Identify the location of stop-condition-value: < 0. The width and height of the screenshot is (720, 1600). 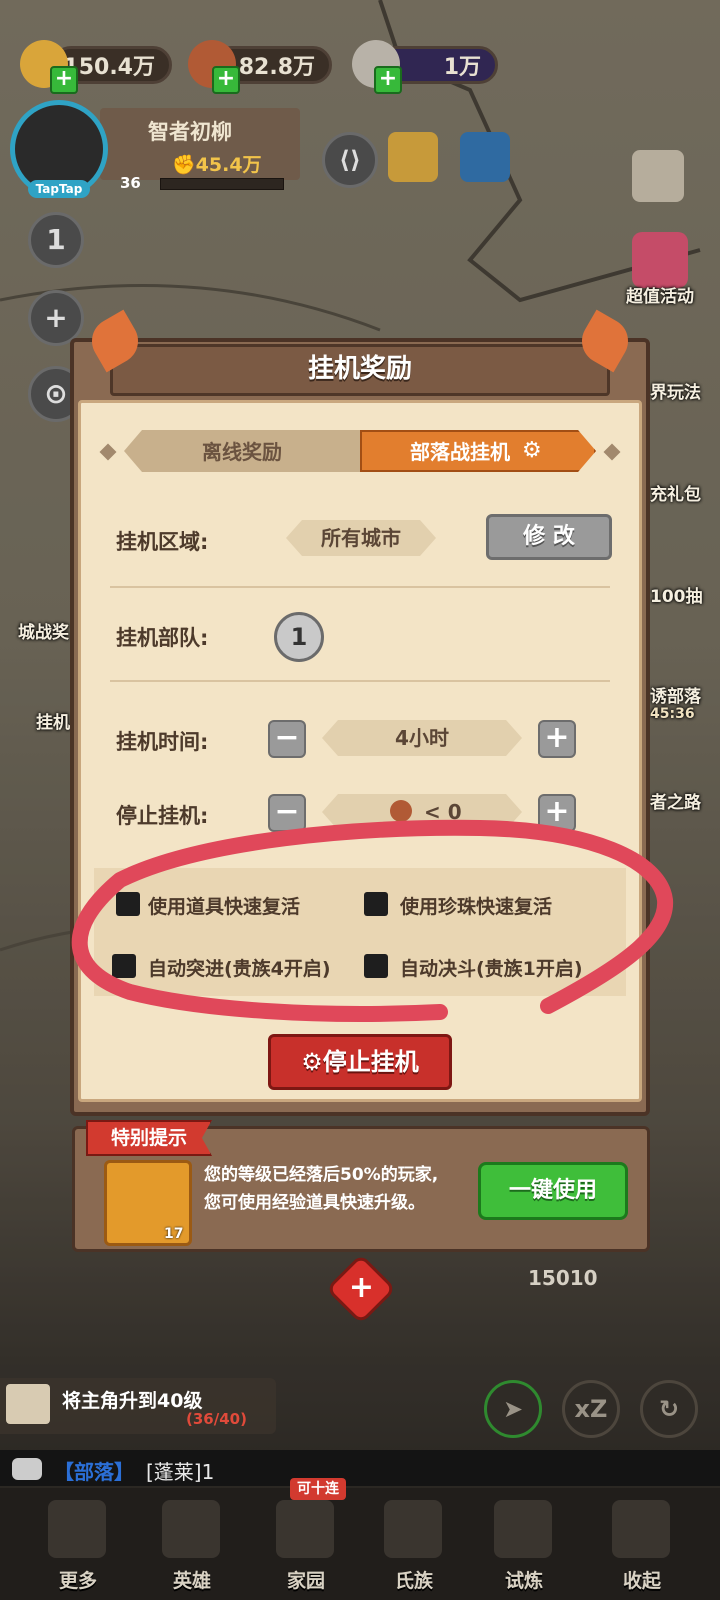
(443, 812).